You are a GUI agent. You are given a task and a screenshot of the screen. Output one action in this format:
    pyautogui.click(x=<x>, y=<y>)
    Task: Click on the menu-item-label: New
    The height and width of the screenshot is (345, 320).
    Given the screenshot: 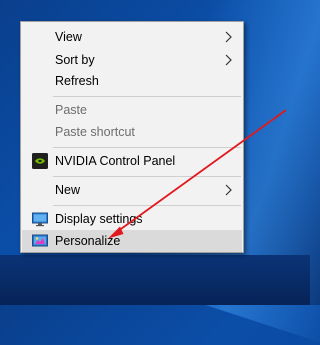 What is the action you would take?
    pyautogui.click(x=68, y=190)
    